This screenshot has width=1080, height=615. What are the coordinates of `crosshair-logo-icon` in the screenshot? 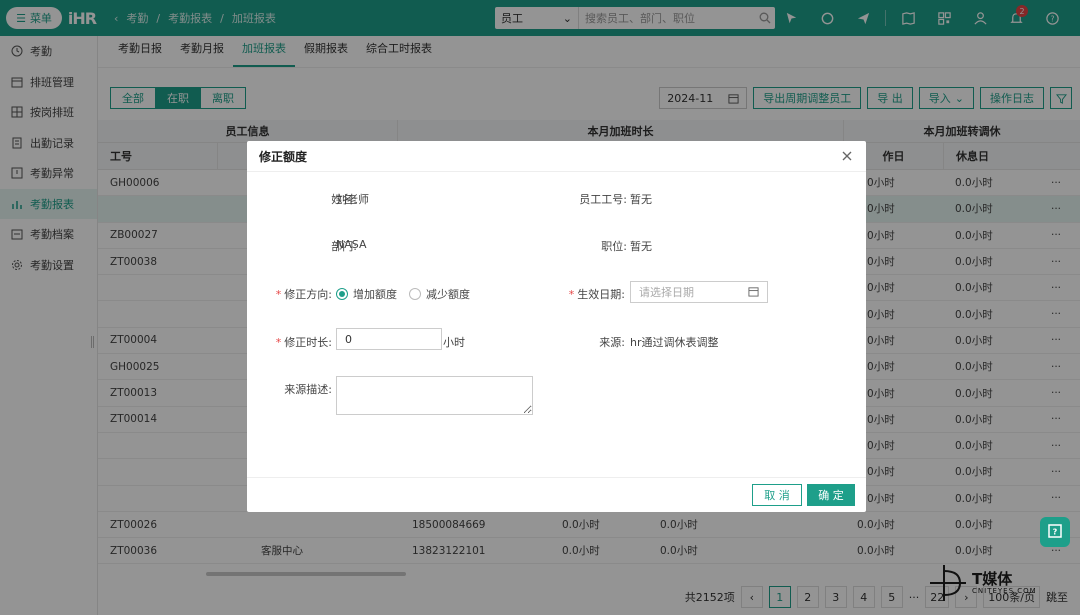 It's located at (948, 583).